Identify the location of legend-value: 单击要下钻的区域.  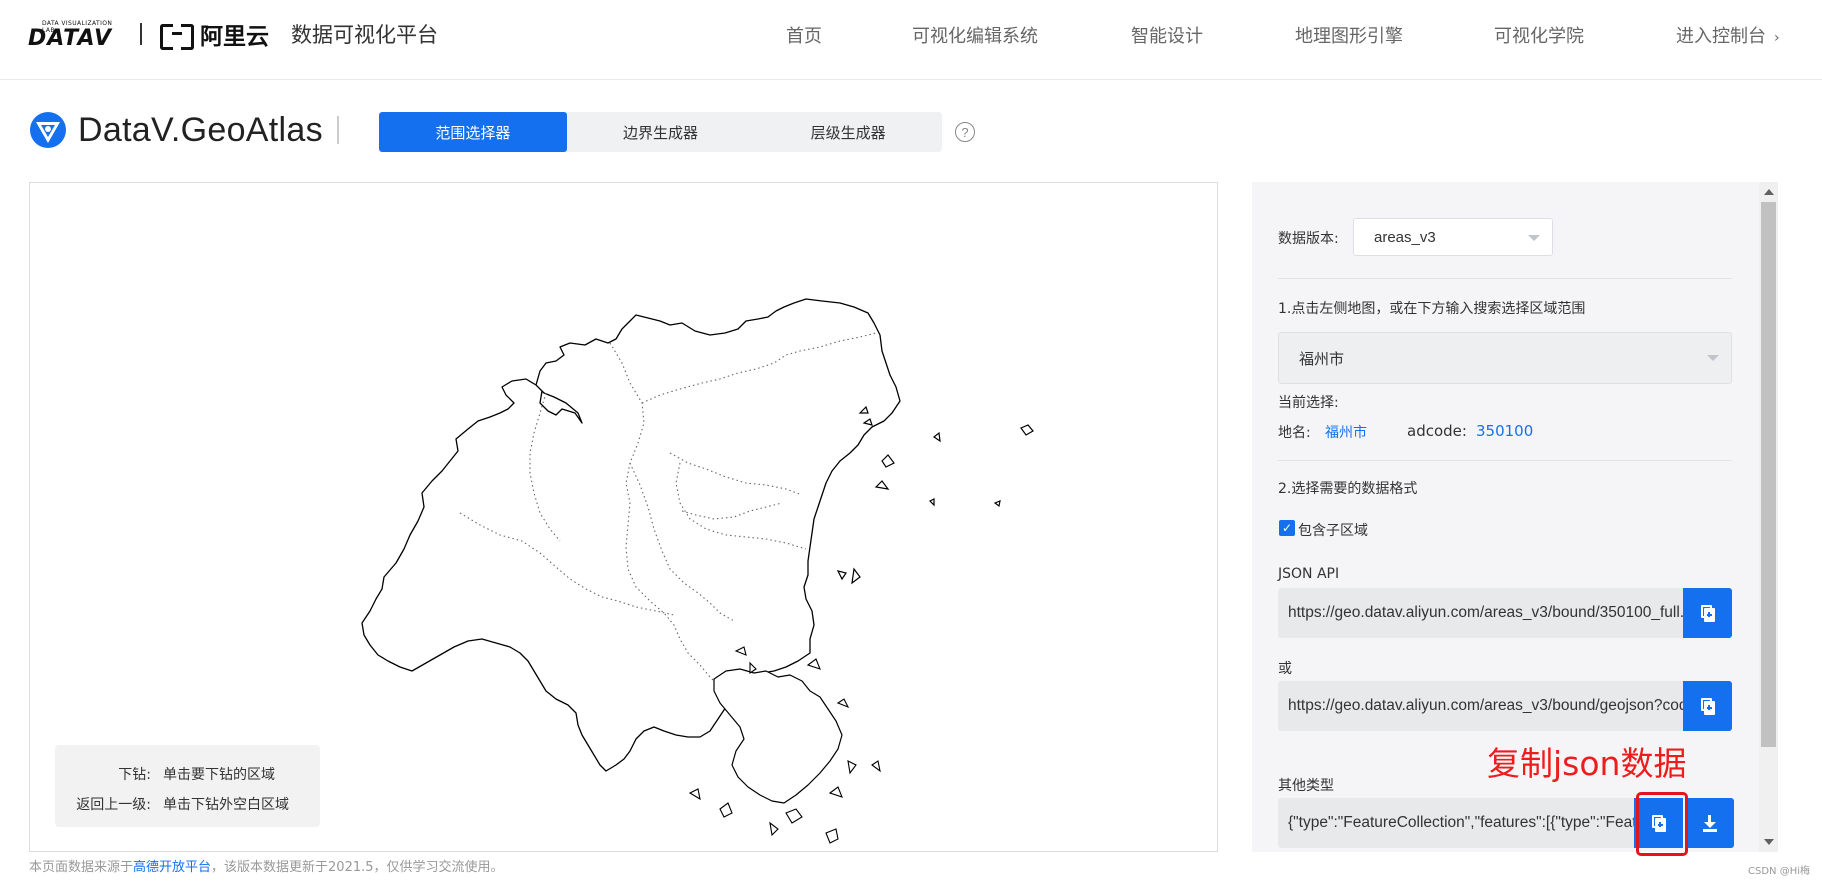
(219, 775).